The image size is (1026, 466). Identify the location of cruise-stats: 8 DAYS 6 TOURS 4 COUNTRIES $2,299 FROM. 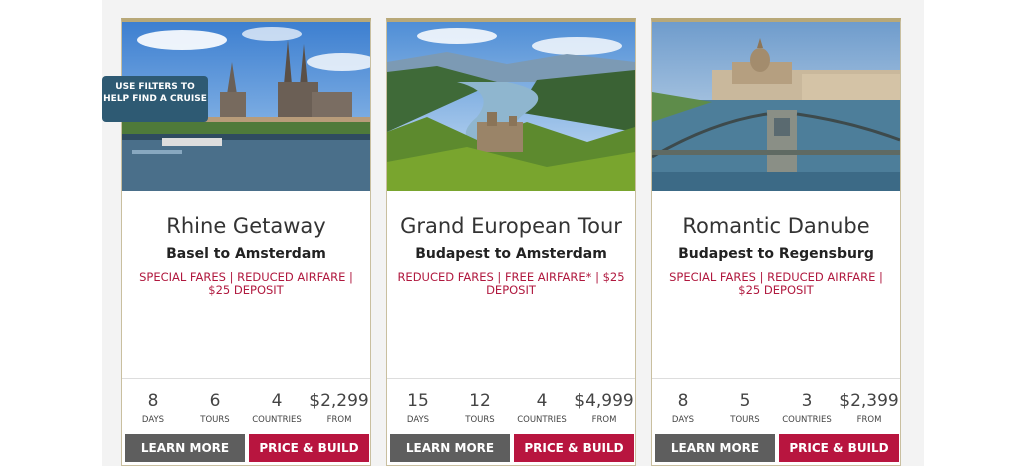
(246, 404).